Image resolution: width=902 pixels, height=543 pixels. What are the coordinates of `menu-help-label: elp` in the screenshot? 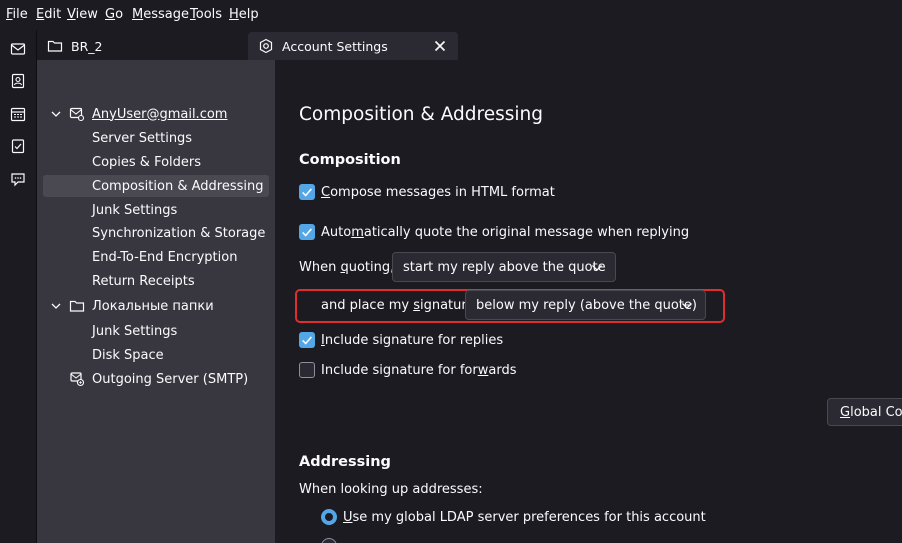 It's located at (248, 14).